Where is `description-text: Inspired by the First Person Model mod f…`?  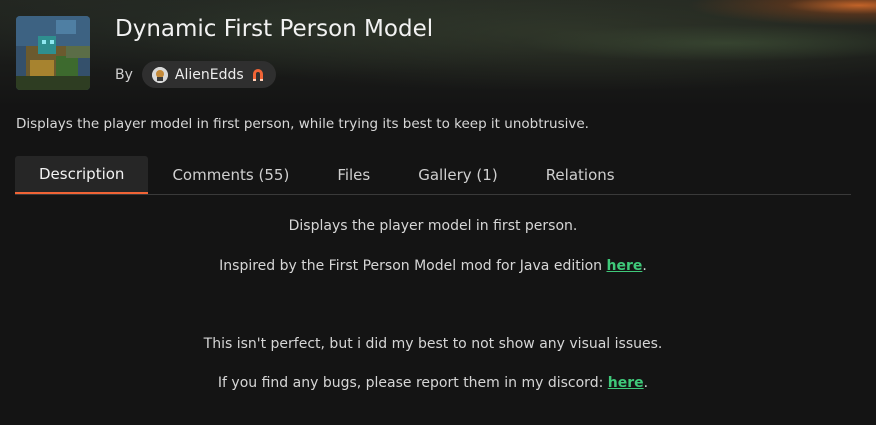
description-text: Inspired by the First Person Model mod f… is located at coordinates (413, 266).